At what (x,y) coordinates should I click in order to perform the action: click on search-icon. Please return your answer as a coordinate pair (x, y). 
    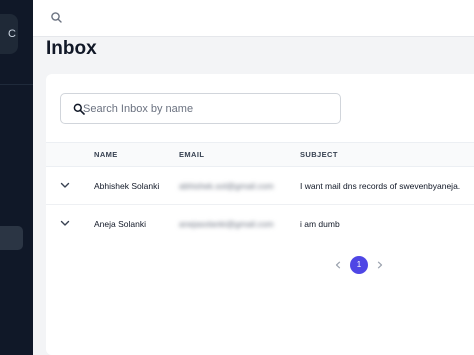
    Looking at the image, I should click on (56, 17).